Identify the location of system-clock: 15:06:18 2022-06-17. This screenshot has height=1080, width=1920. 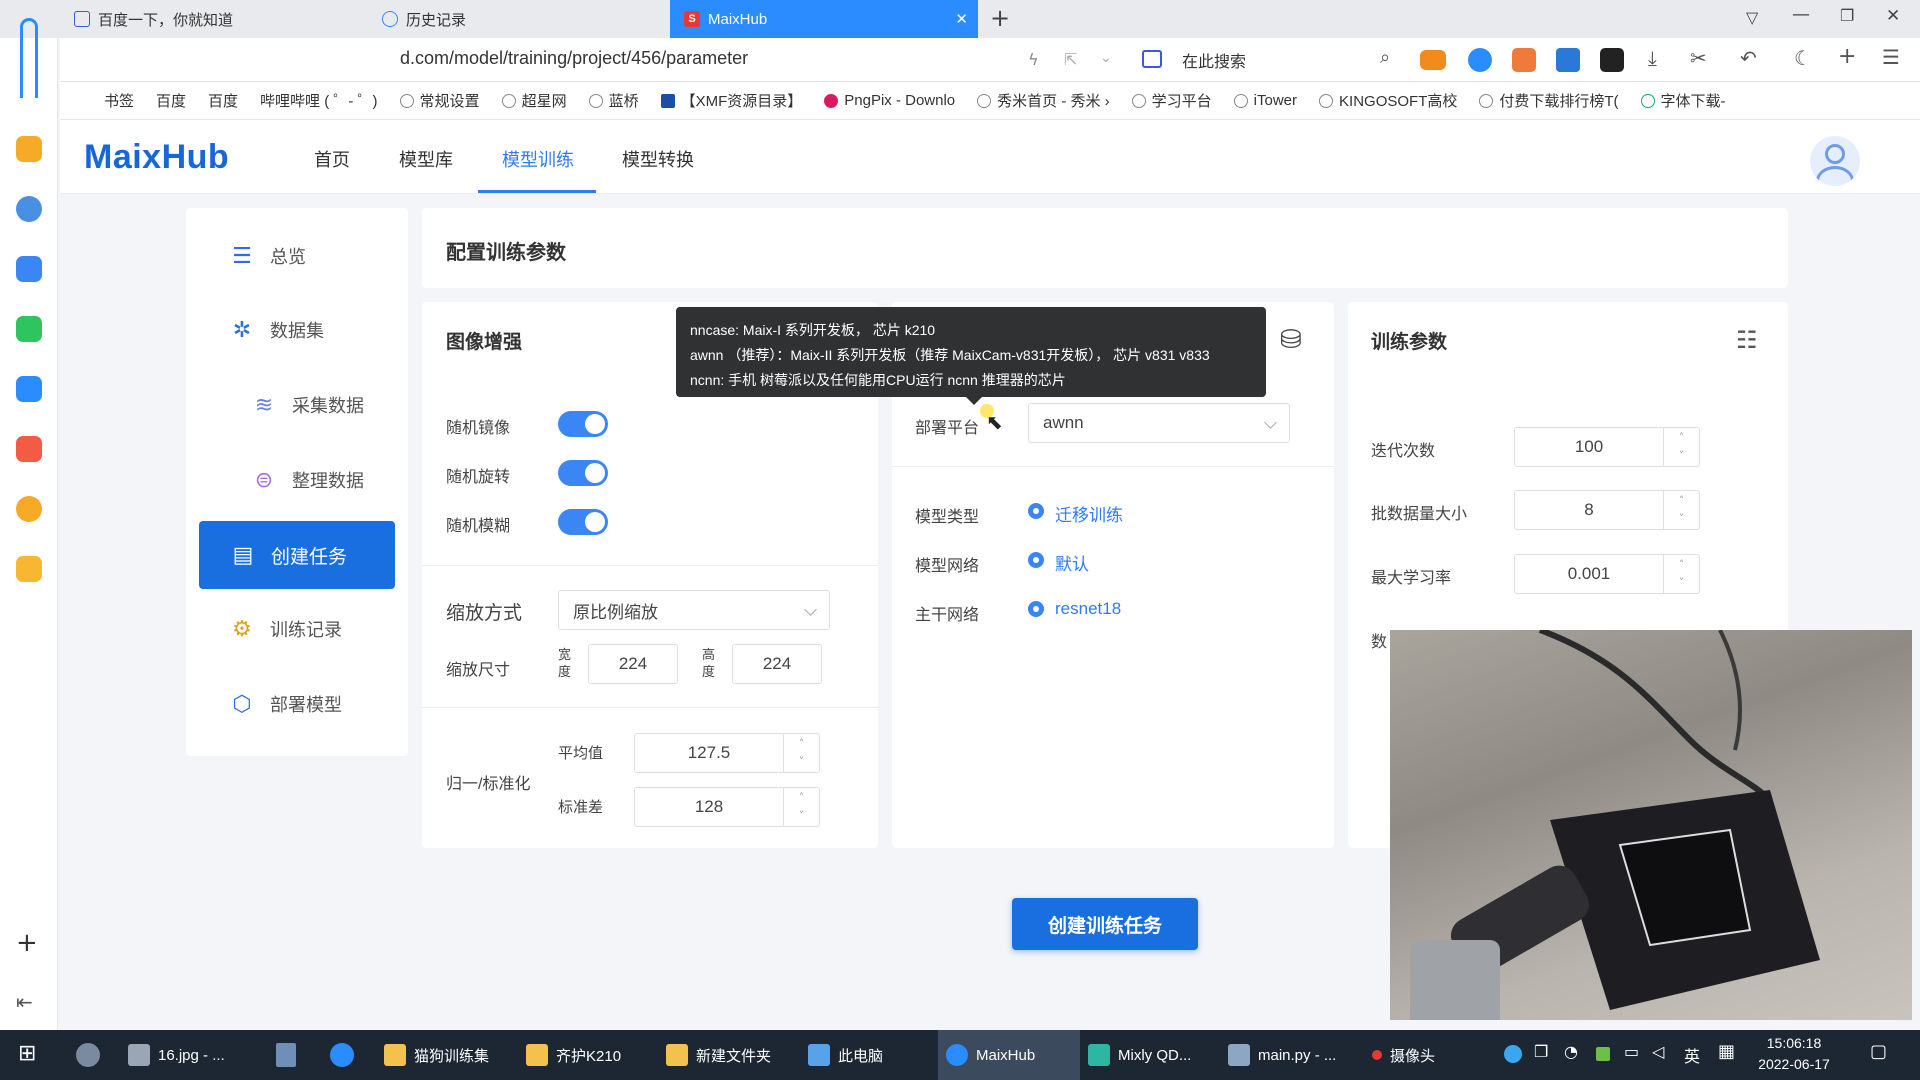
(1794, 1054).